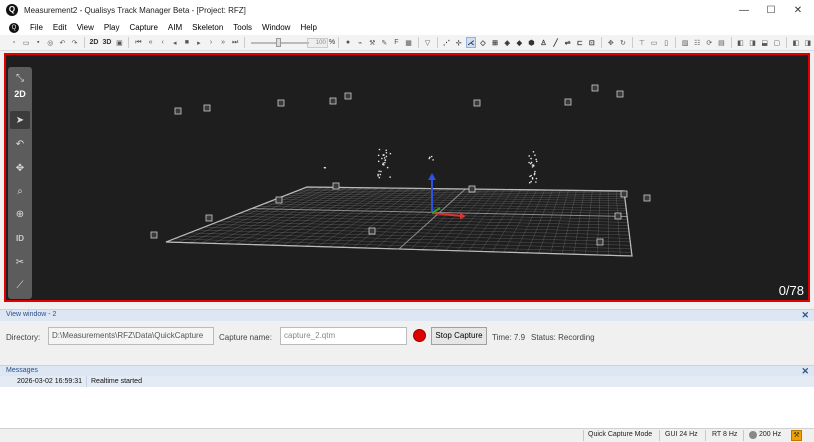 The width and height of the screenshot is (814, 442). Describe the element at coordinates (372, 42) in the screenshot. I see `wrench-icon: ⚒` at that location.